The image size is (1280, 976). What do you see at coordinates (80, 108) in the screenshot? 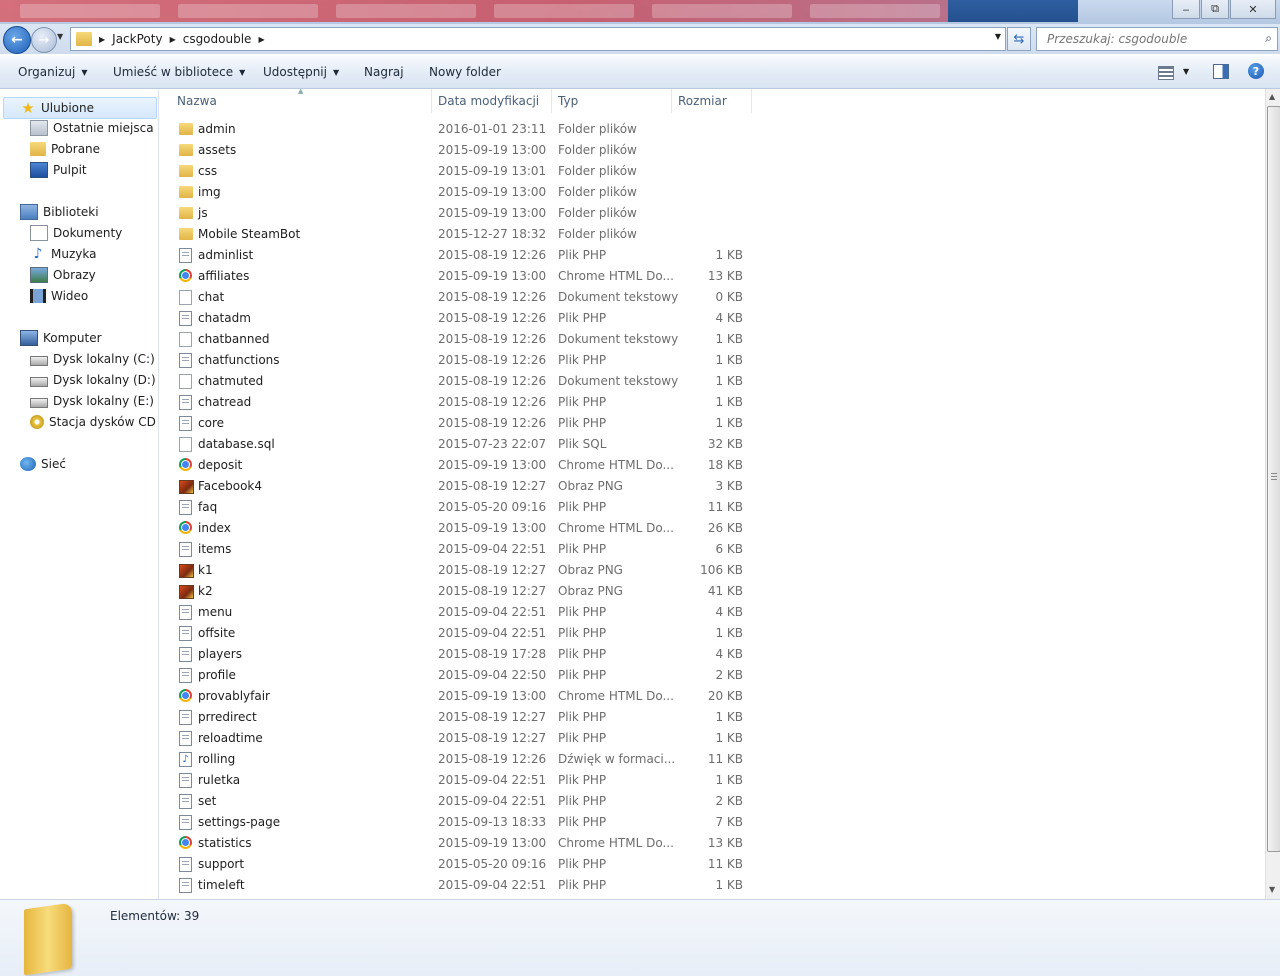
I see `nav-favorites: ★ Ulubione` at bounding box center [80, 108].